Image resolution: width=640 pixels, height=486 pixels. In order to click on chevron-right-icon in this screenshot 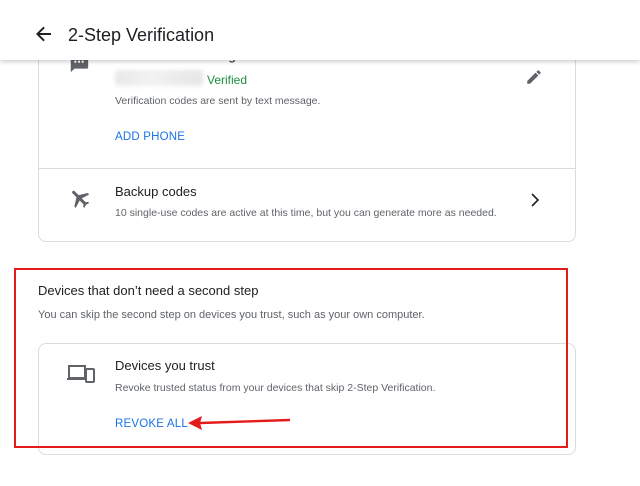, I will do `click(535, 200)`.